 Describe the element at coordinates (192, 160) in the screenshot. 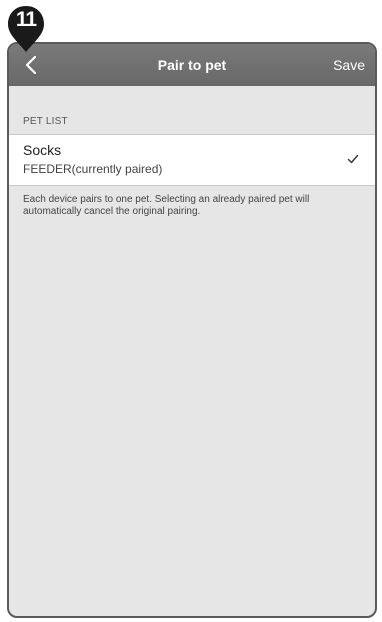

I see `pet-list-item: Socks FEEDER(currently paired)` at that location.